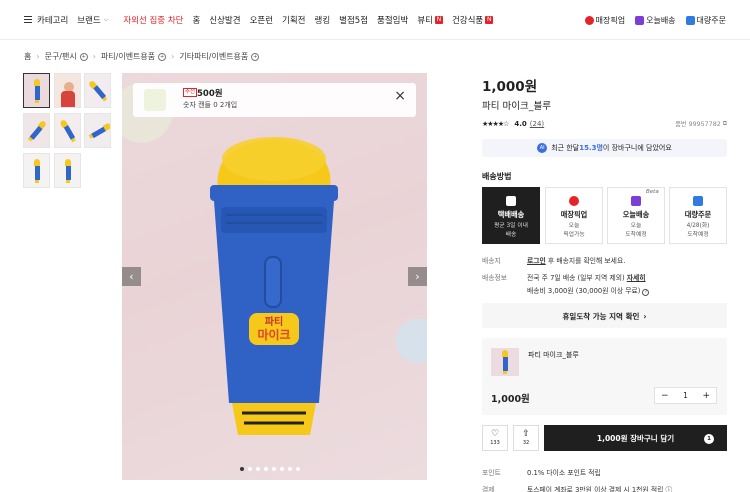 This screenshot has height=492, width=750. I want to click on share-count: 32, so click(526, 443).